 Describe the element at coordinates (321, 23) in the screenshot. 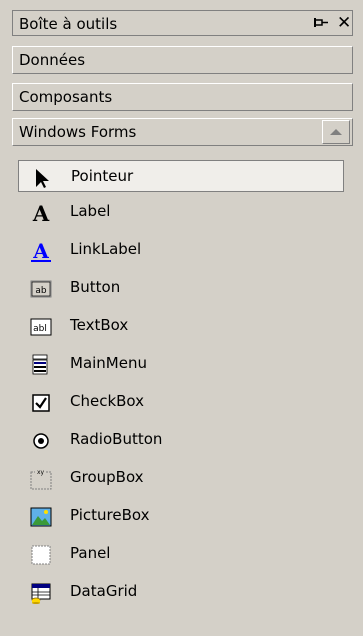

I see `pin-icon` at that location.